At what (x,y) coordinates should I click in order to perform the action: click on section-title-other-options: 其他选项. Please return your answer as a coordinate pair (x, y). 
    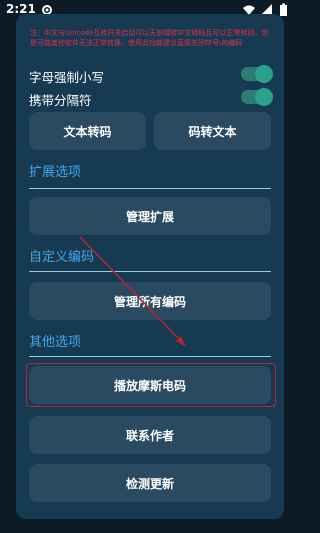
    Looking at the image, I should click on (55, 342).